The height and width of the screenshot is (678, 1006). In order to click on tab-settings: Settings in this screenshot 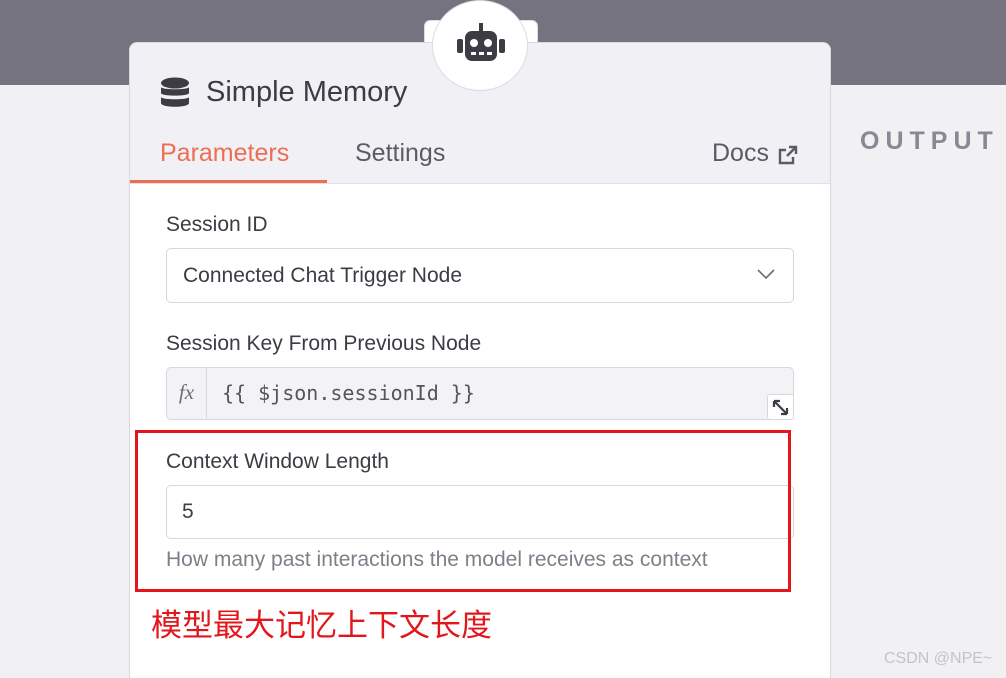, I will do `click(400, 153)`.